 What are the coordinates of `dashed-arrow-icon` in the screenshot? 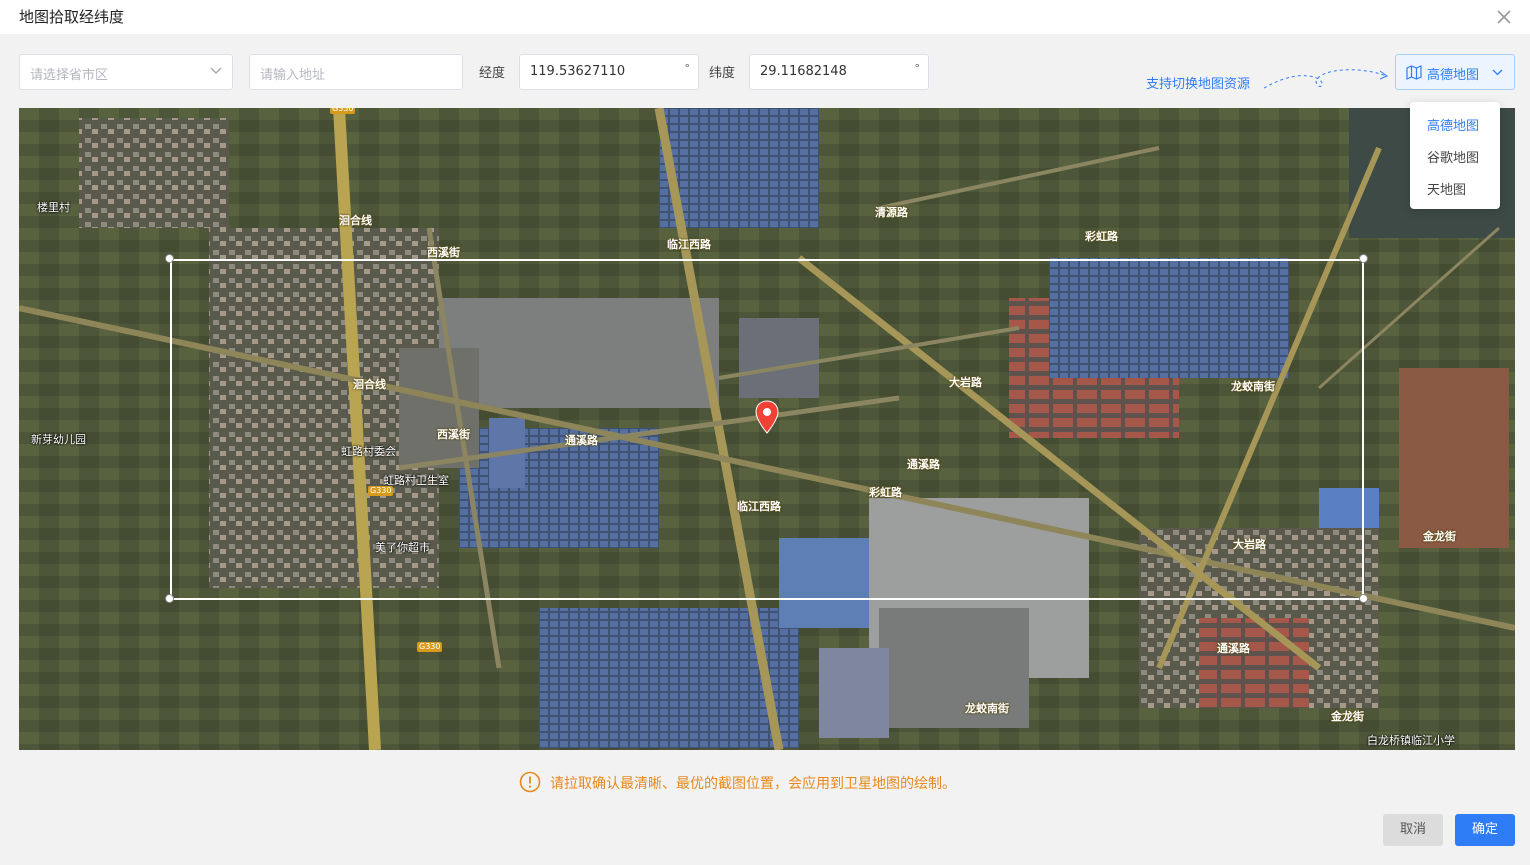 It's located at (1326, 79).